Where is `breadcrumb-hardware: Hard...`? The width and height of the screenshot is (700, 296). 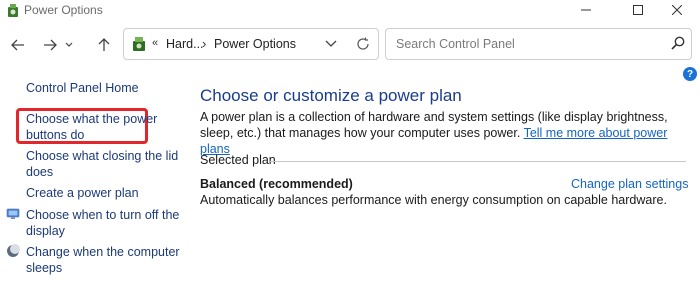
breadcrumb-hardware: Hard... is located at coordinates (185, 44).